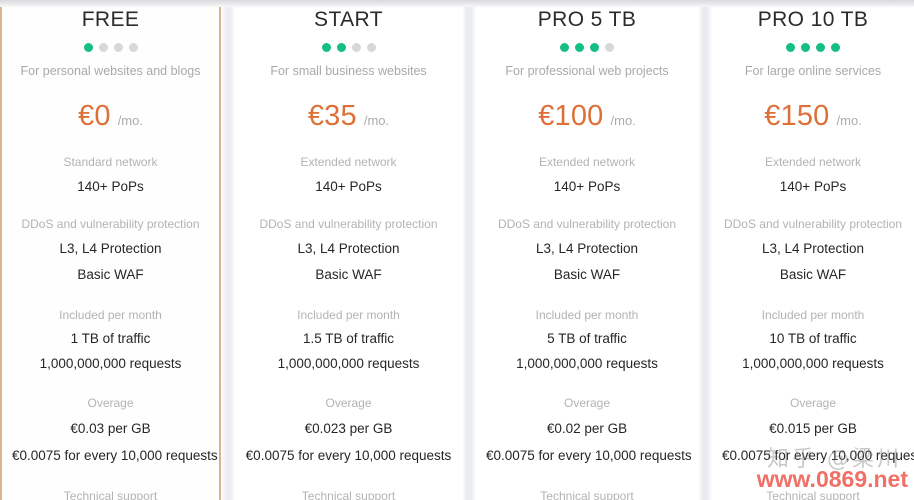 The height and width of the screenshot is (500, 914). I want to click on plan-price: €100 /mo., so click(587, 116).